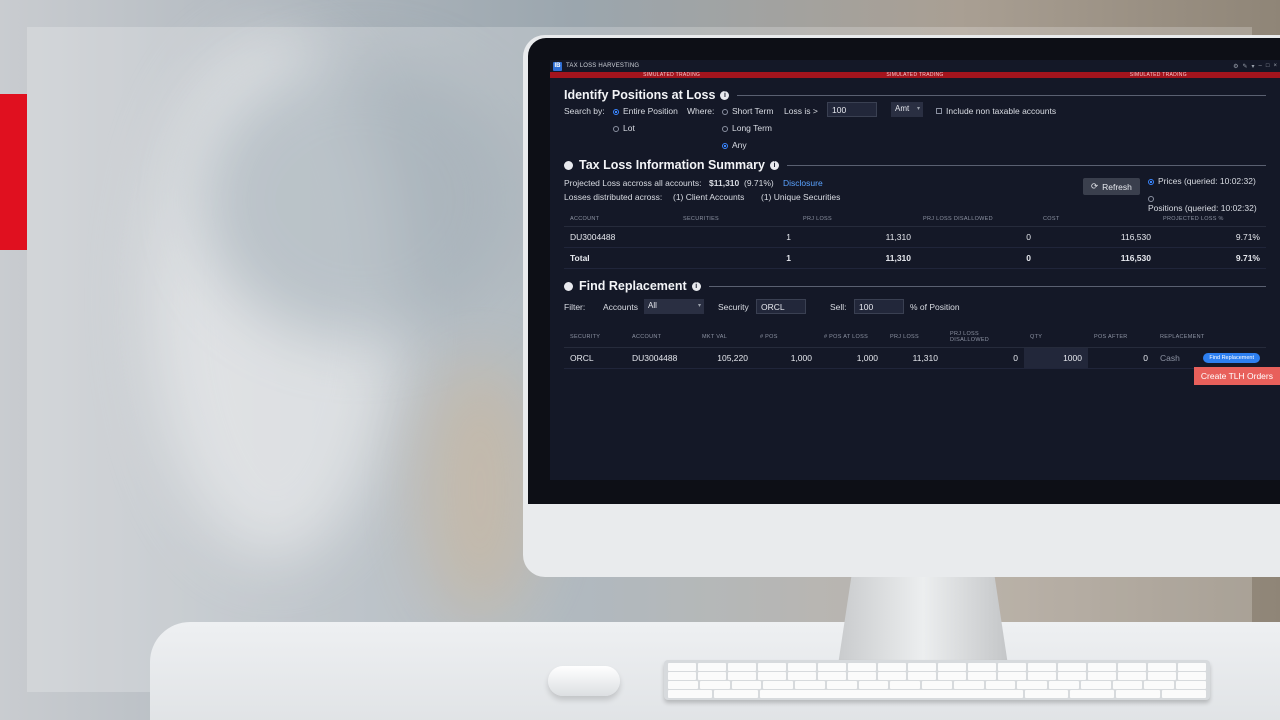 This screenshot has width=1280, height=720. I want to click on cell-total-securities: 1, so click(737, 258).